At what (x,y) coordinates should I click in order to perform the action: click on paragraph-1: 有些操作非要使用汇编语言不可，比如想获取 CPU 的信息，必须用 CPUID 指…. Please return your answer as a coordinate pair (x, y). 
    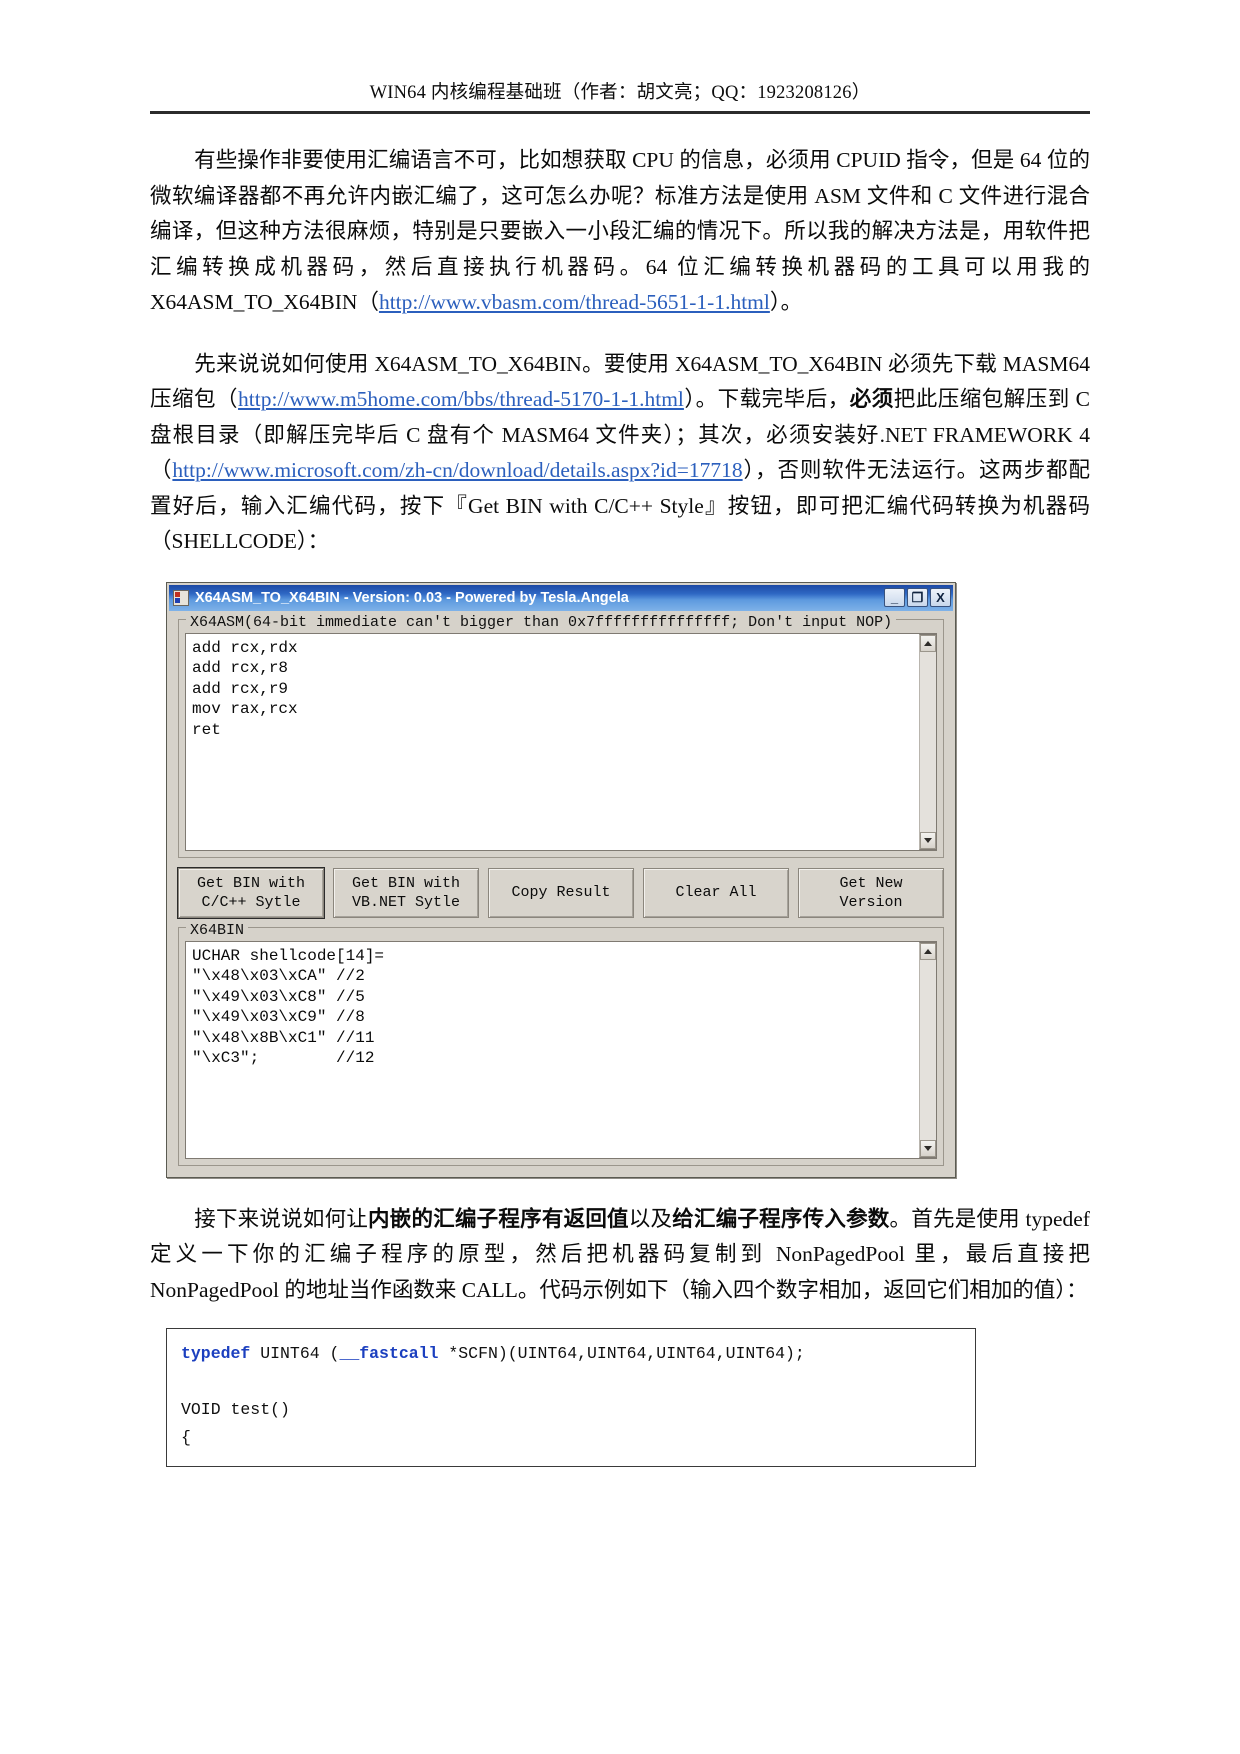
    Looking at the image, I should click on (620, 232).